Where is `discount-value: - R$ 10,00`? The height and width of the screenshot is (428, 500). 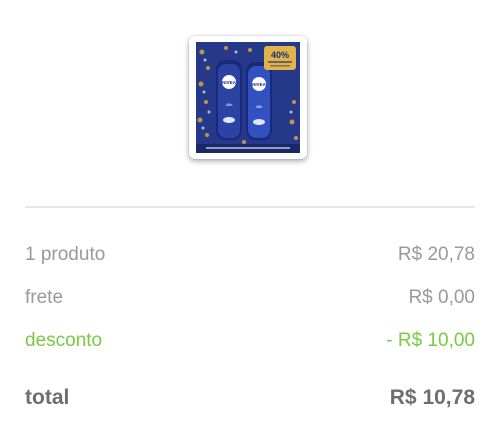 discount-value: - R$ 10,00 is located at coordinates (430, 340).